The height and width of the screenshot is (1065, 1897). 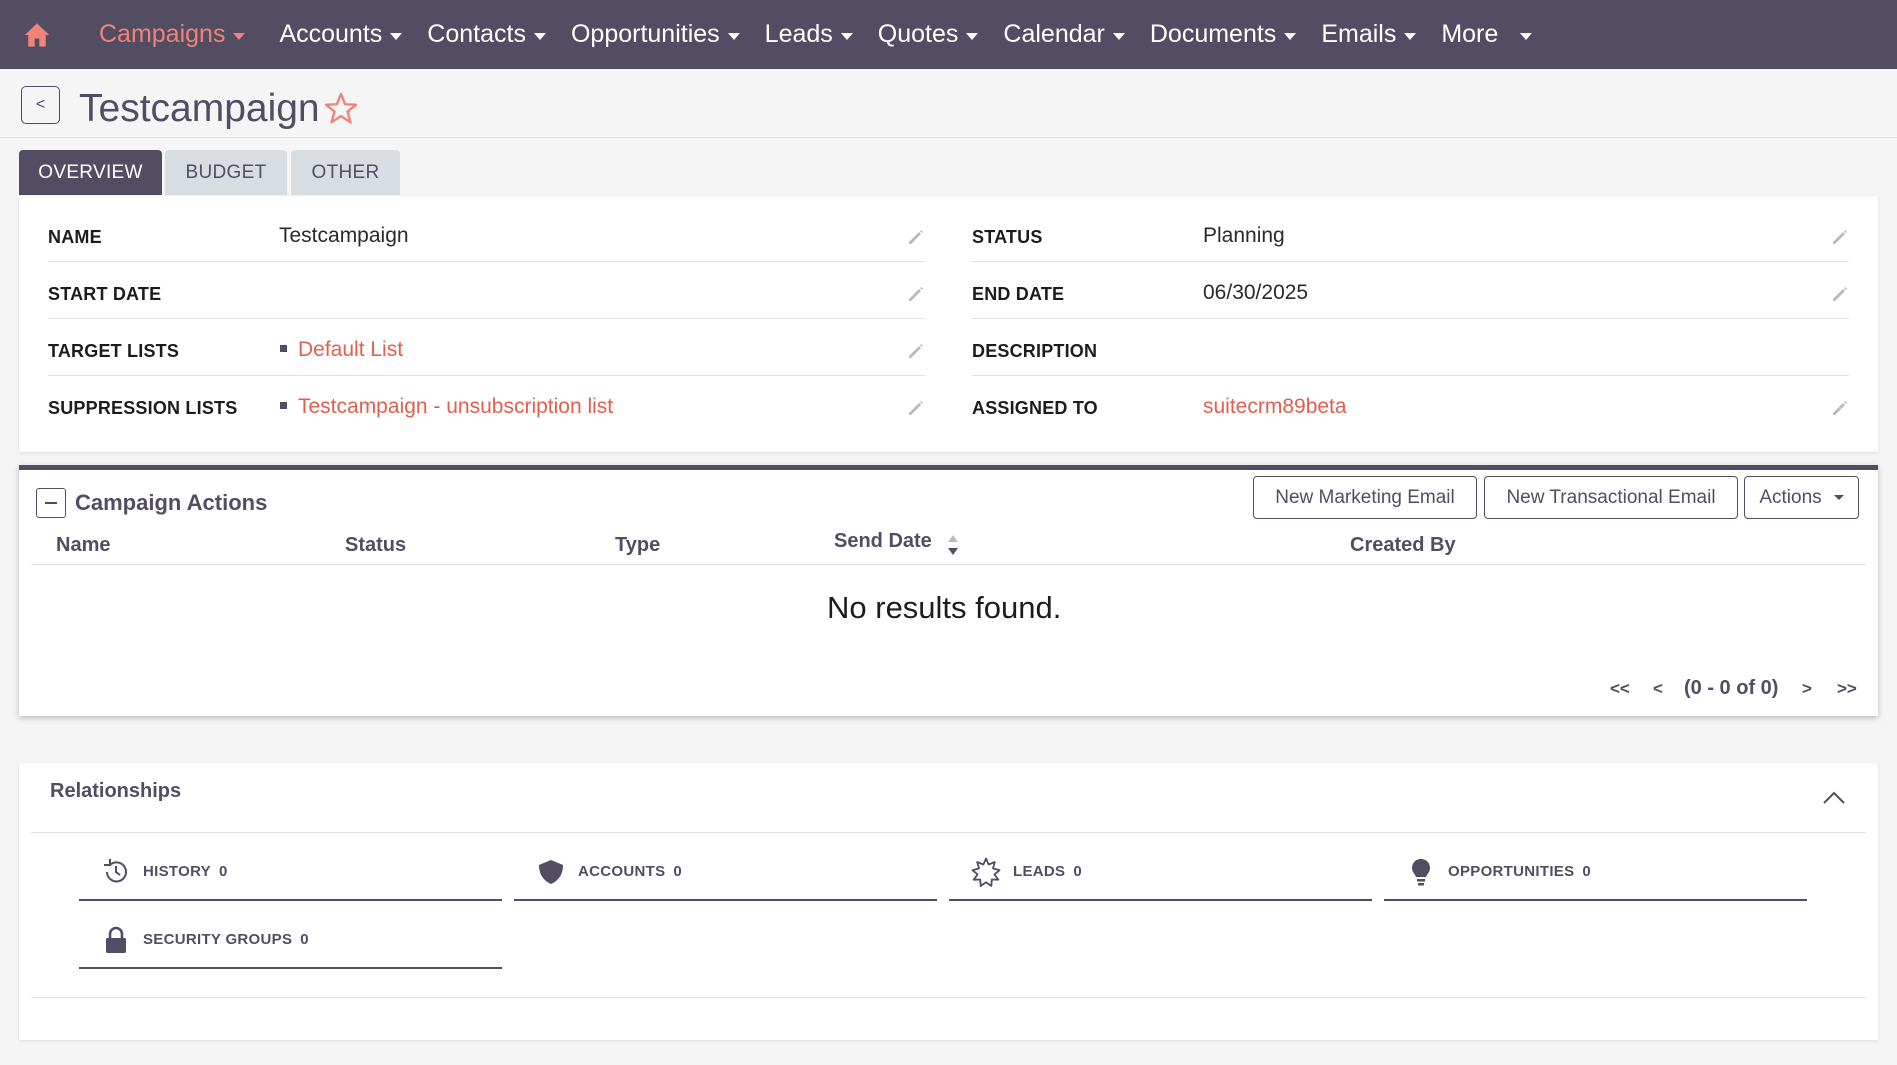 I want to click on previous-page-button: <, so click(x=1658, y=689).